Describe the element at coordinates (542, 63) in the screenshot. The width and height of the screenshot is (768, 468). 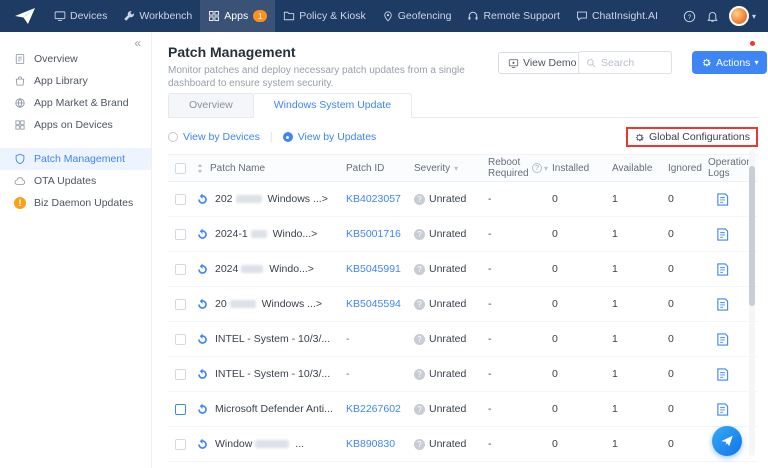
I see `view-demo-button: View Demo` at that location.